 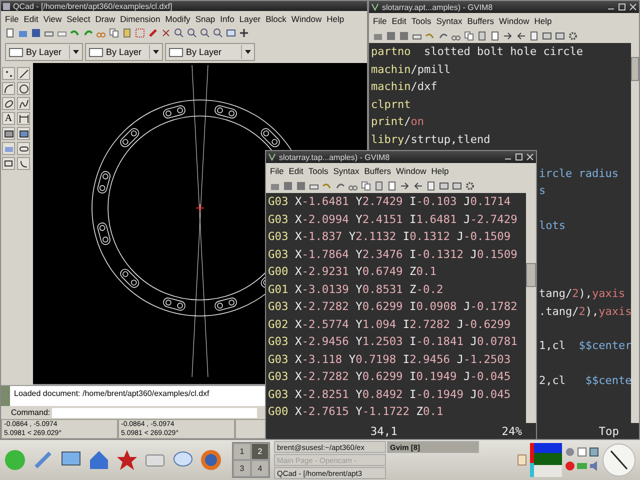 I want to click on line-icon, so click(x=23, y=73).